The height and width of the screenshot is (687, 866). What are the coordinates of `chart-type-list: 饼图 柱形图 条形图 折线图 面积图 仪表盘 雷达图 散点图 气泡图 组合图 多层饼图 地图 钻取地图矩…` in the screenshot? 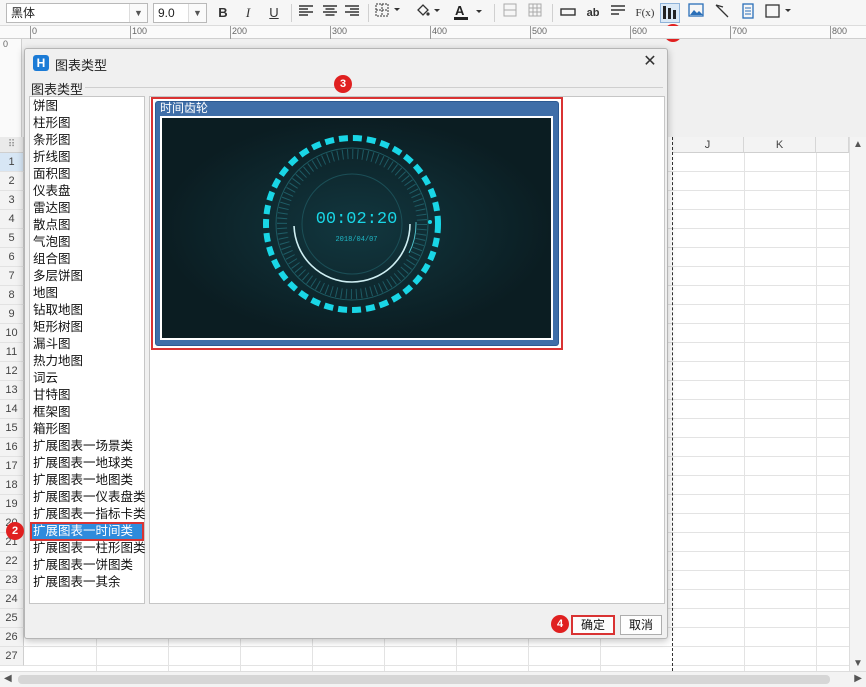 It's located at (87, 350).